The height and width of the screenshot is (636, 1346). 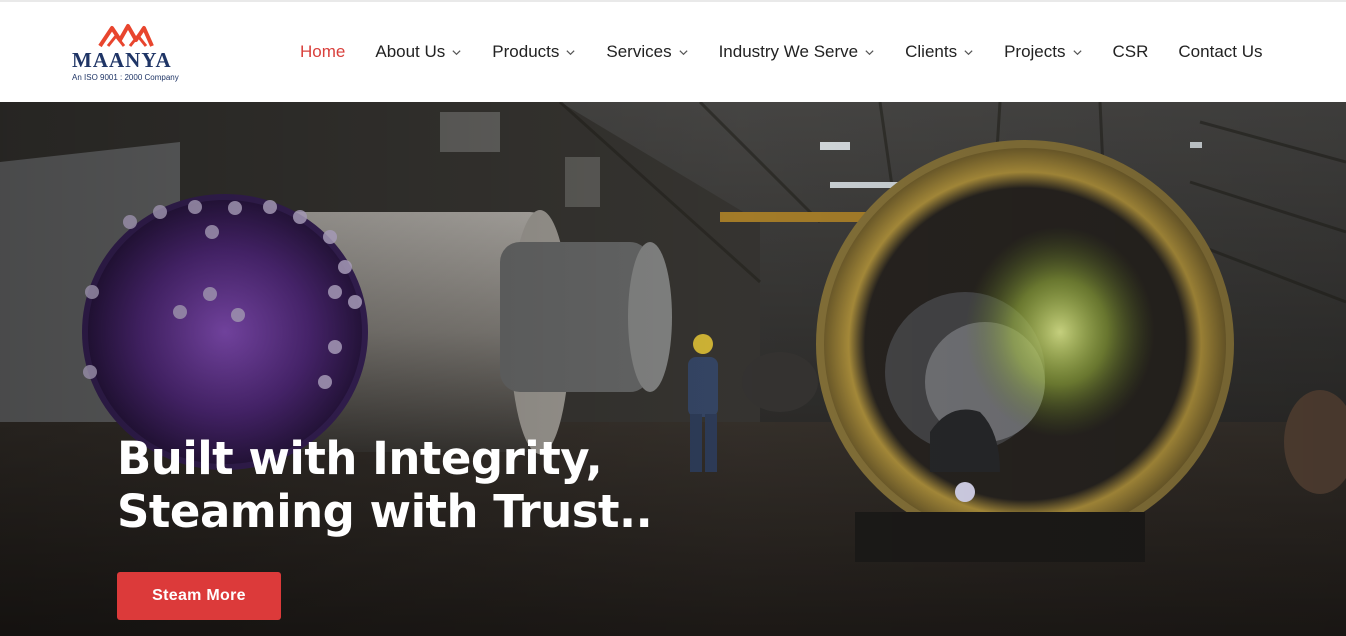 I want to click on hero-title-line-1: Built with Integrity,, so click(x=360, y=458).